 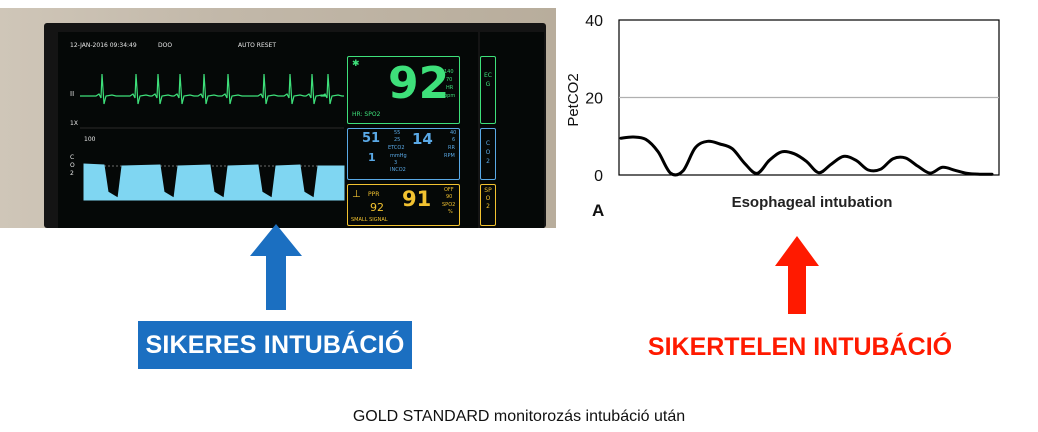 I want to click on y-axis-label: PetCO2, so click(x=573, y=99).